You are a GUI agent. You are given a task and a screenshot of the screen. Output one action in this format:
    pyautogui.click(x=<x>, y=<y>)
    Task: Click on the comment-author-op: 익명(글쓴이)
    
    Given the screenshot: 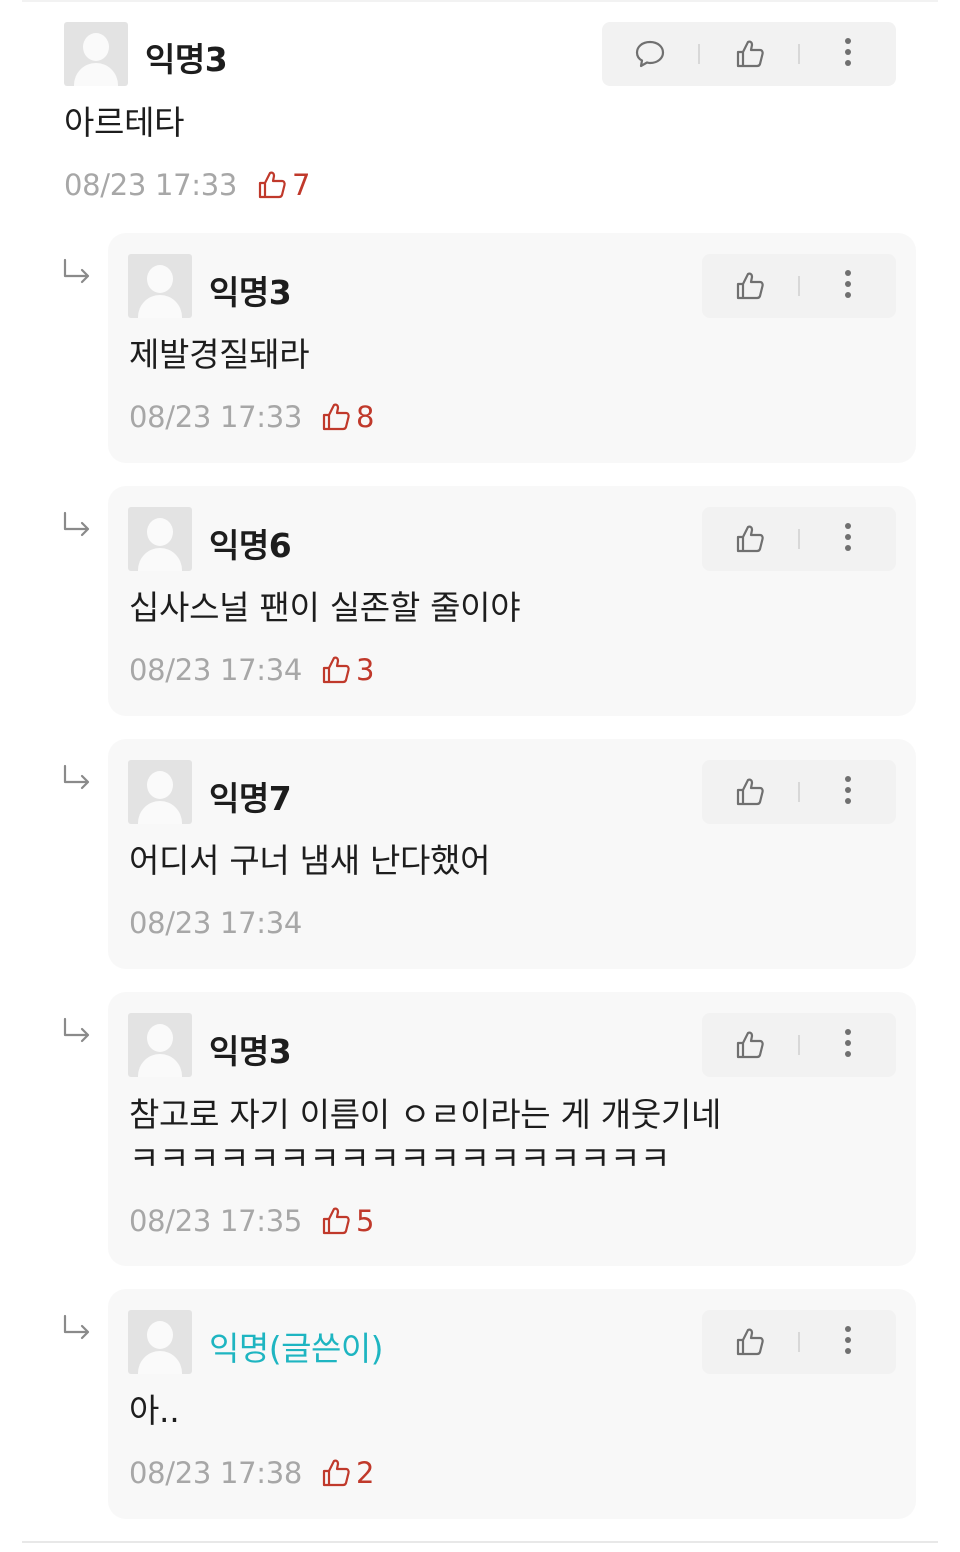 What is the action you would take?
    pyautogui.click(x=296, y=1348)
    